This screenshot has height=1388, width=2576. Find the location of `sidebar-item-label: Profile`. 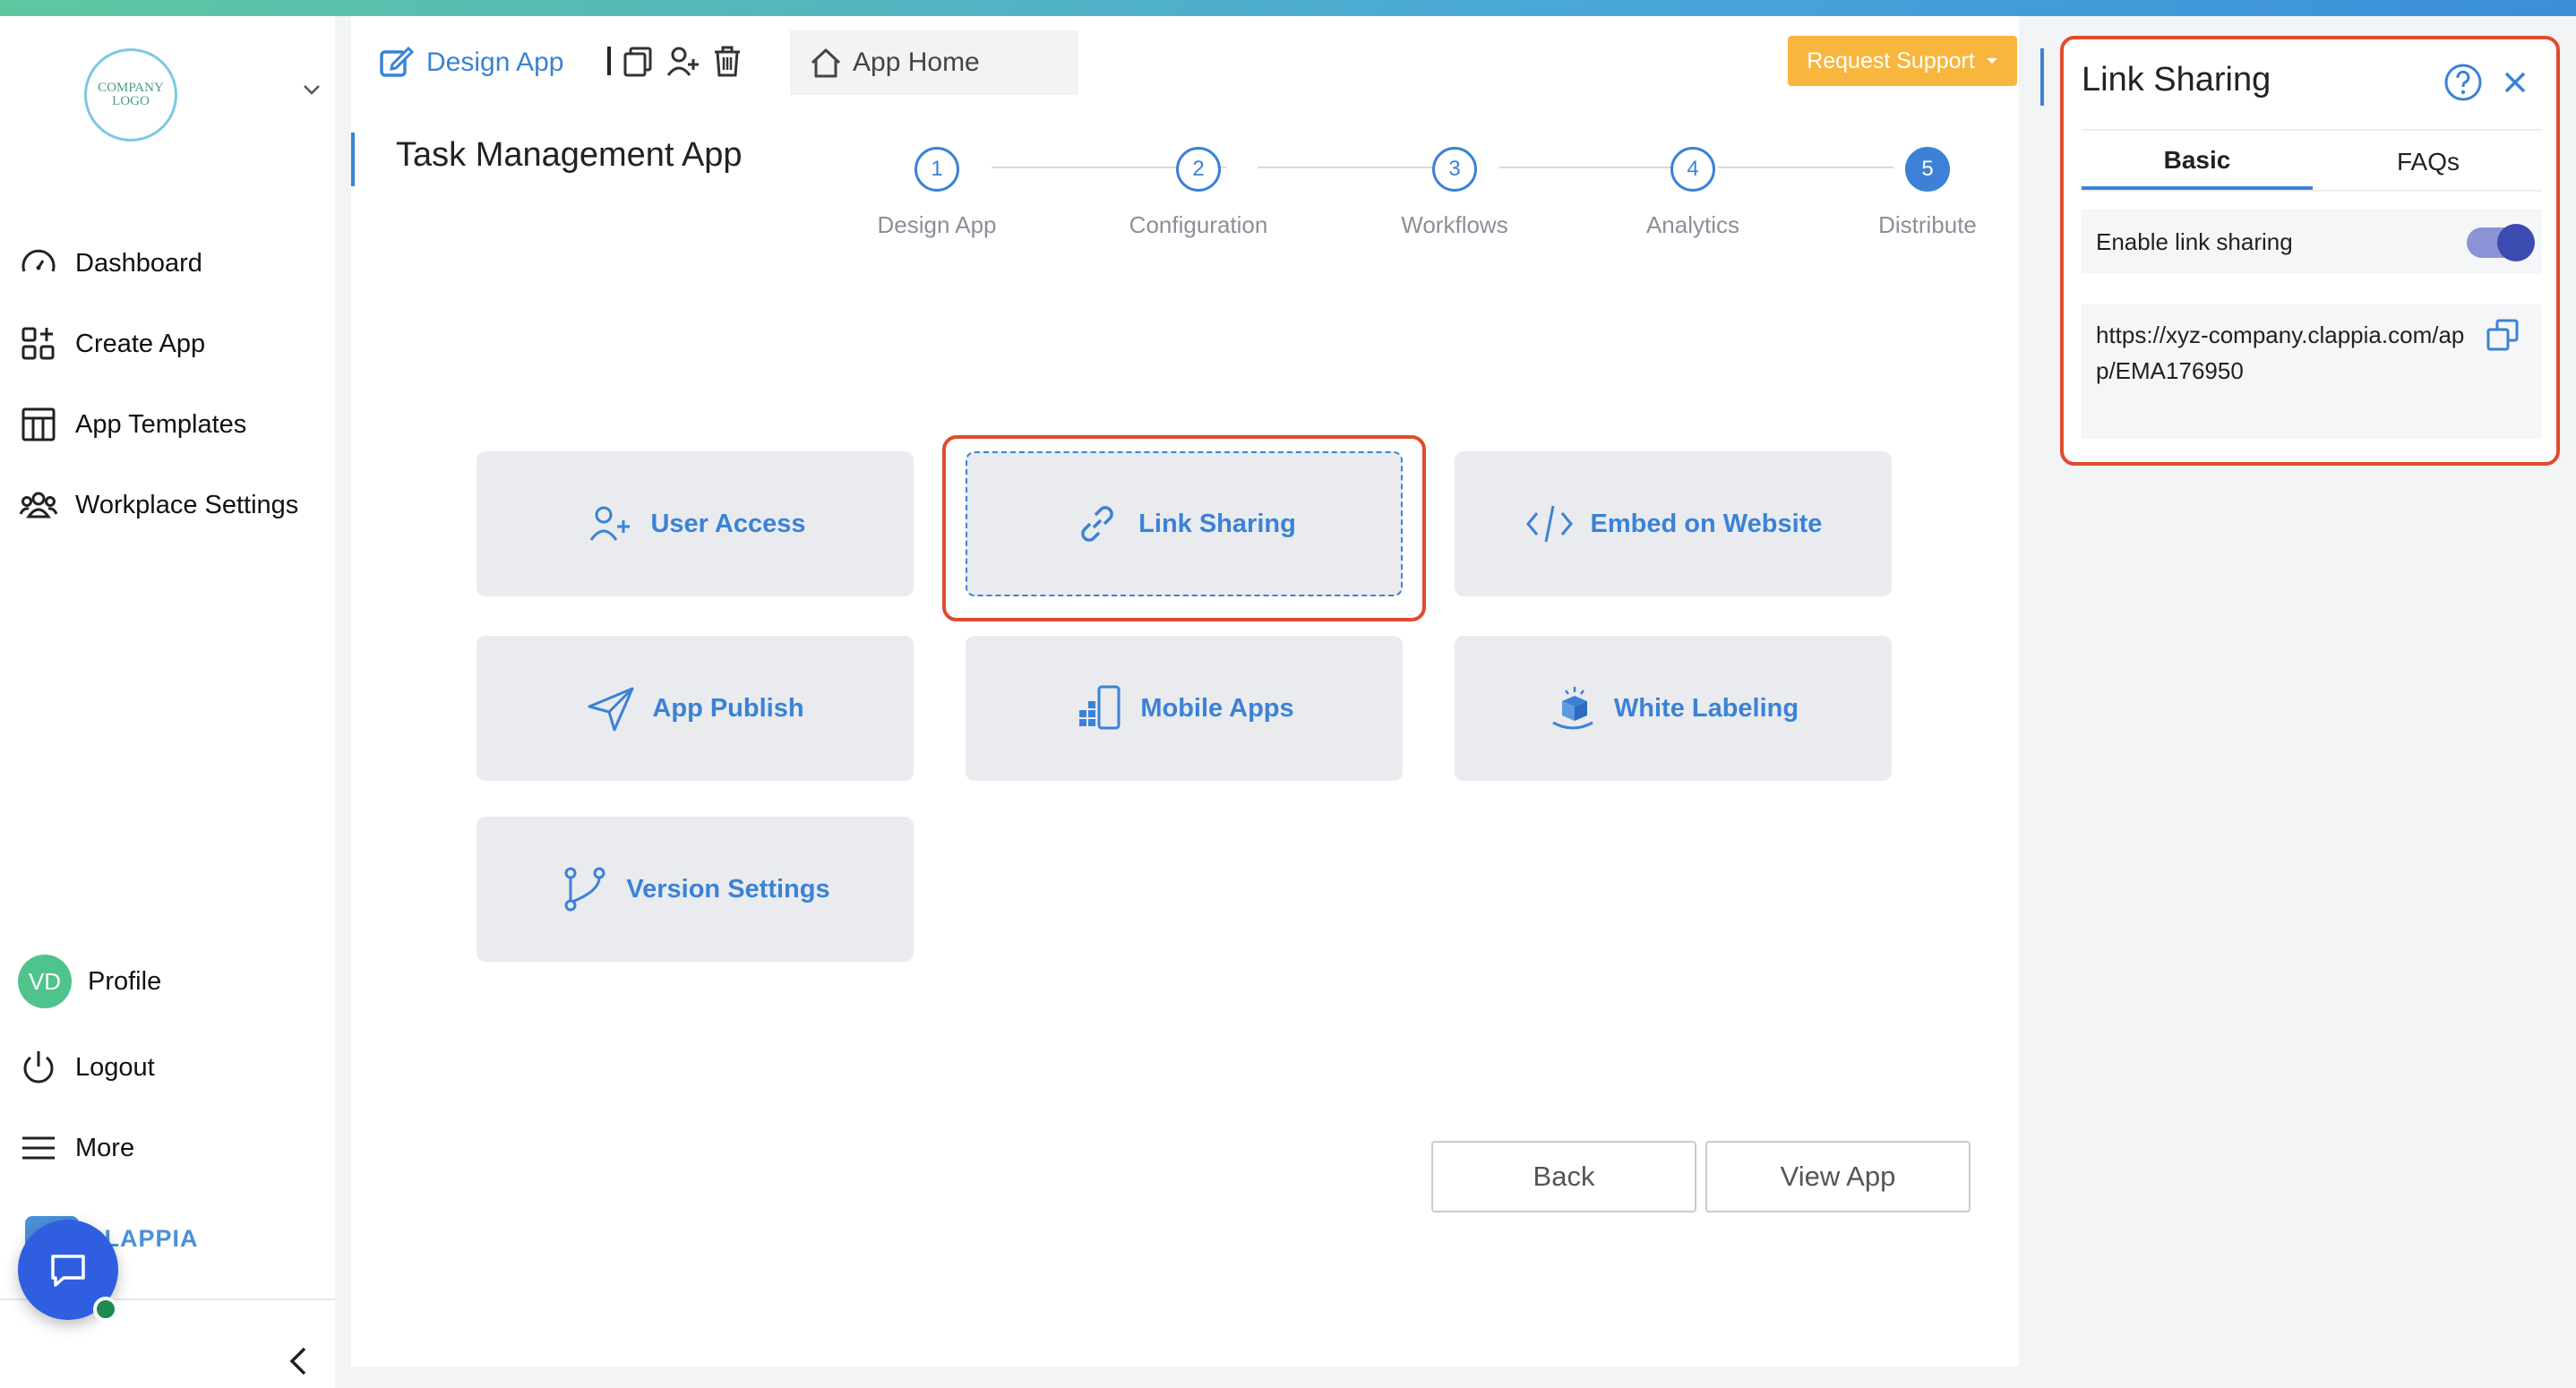

sidebar-item-label: Profile is located at coordinates (125, 981).